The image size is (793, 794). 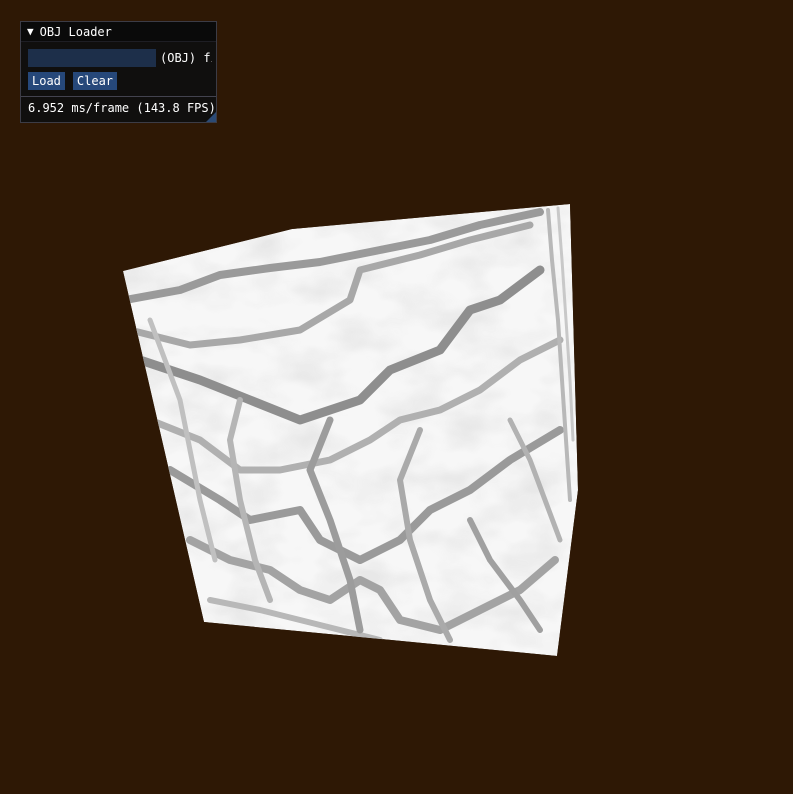 What do you see at coordinates (211, 117) in the screenshot?
I see `resize-grip-icon` at bounding box center [211, 117].